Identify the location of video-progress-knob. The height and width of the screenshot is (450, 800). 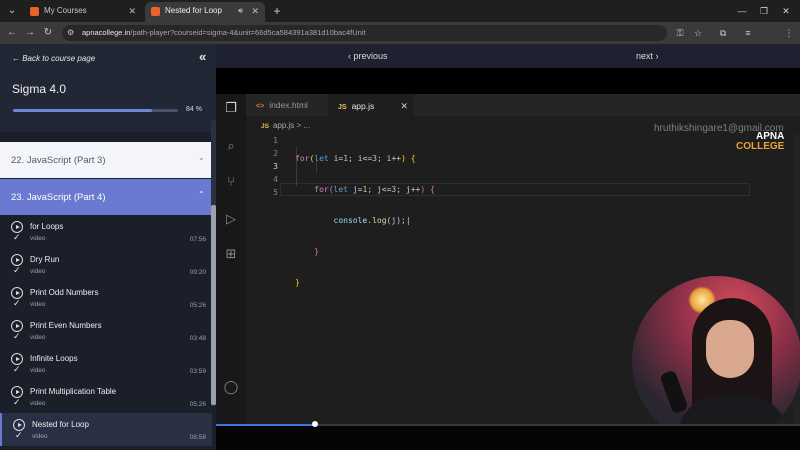
(315, 424).